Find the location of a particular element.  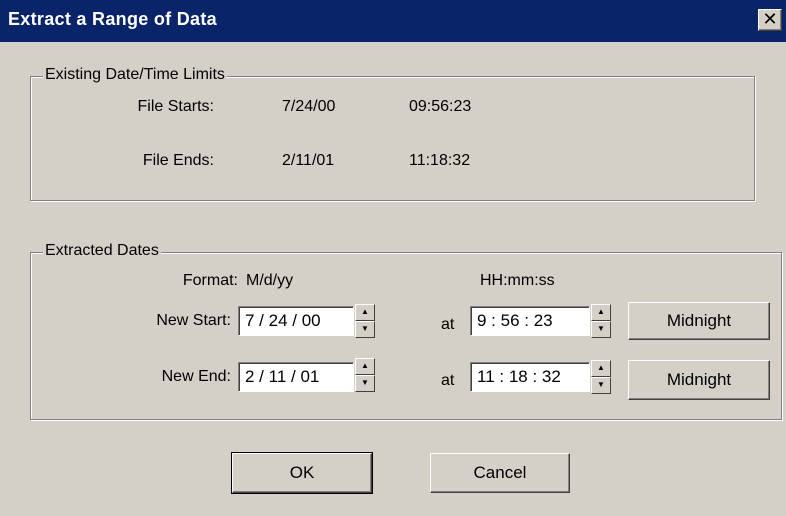

new-start-date-spinner: ▲ ▼ is located at coordinates (365, 321).